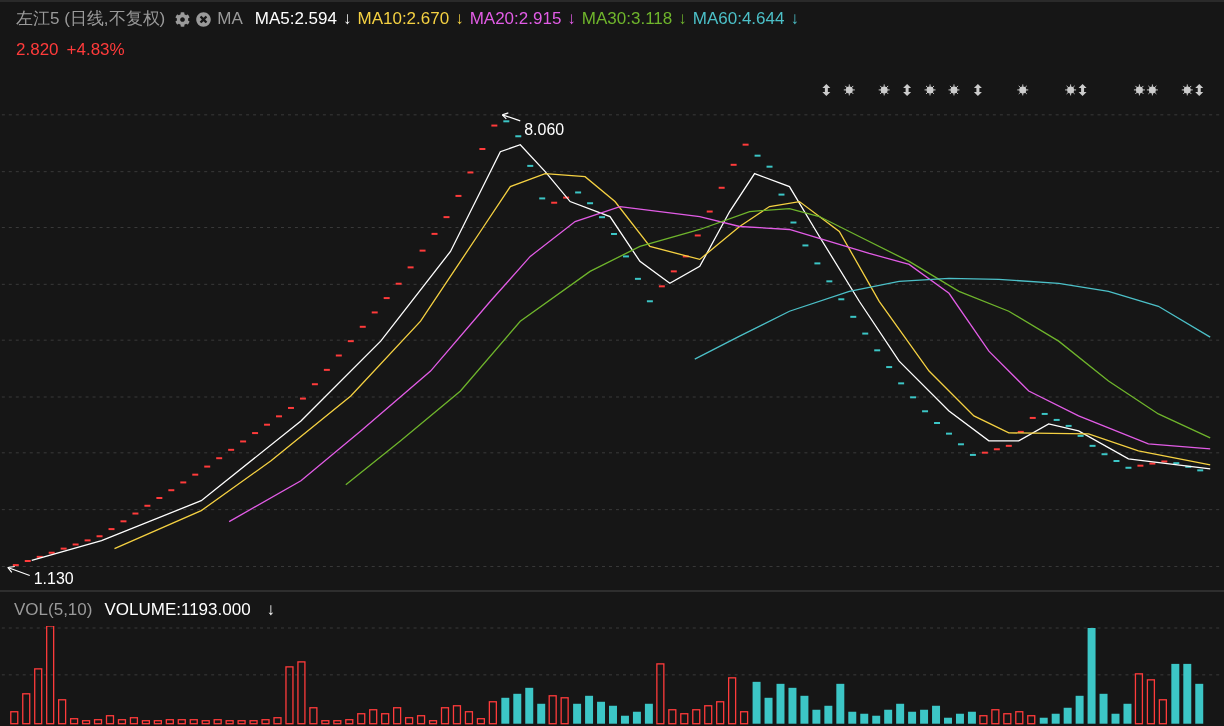 Image resolution: width=1224 pixels, height=726 pixels. Describe the element at coordinates (177, 609) in the screenshot. I see `volume-value: VOLUME:1193.000` at that location.